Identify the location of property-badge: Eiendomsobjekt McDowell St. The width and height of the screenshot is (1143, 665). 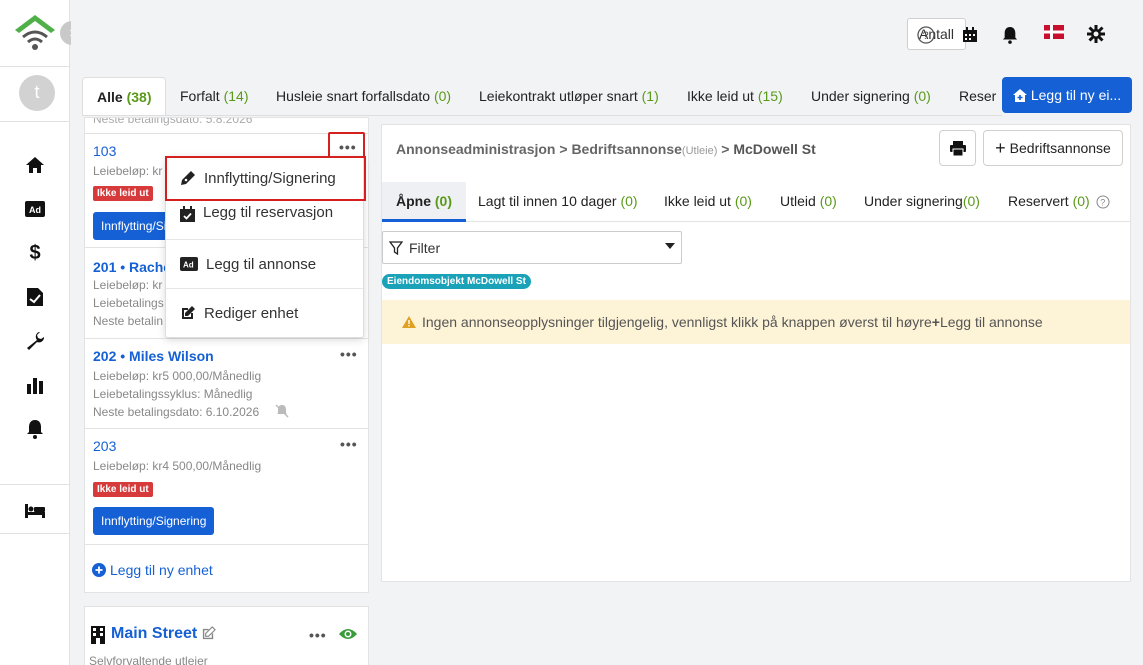
(456, 281).